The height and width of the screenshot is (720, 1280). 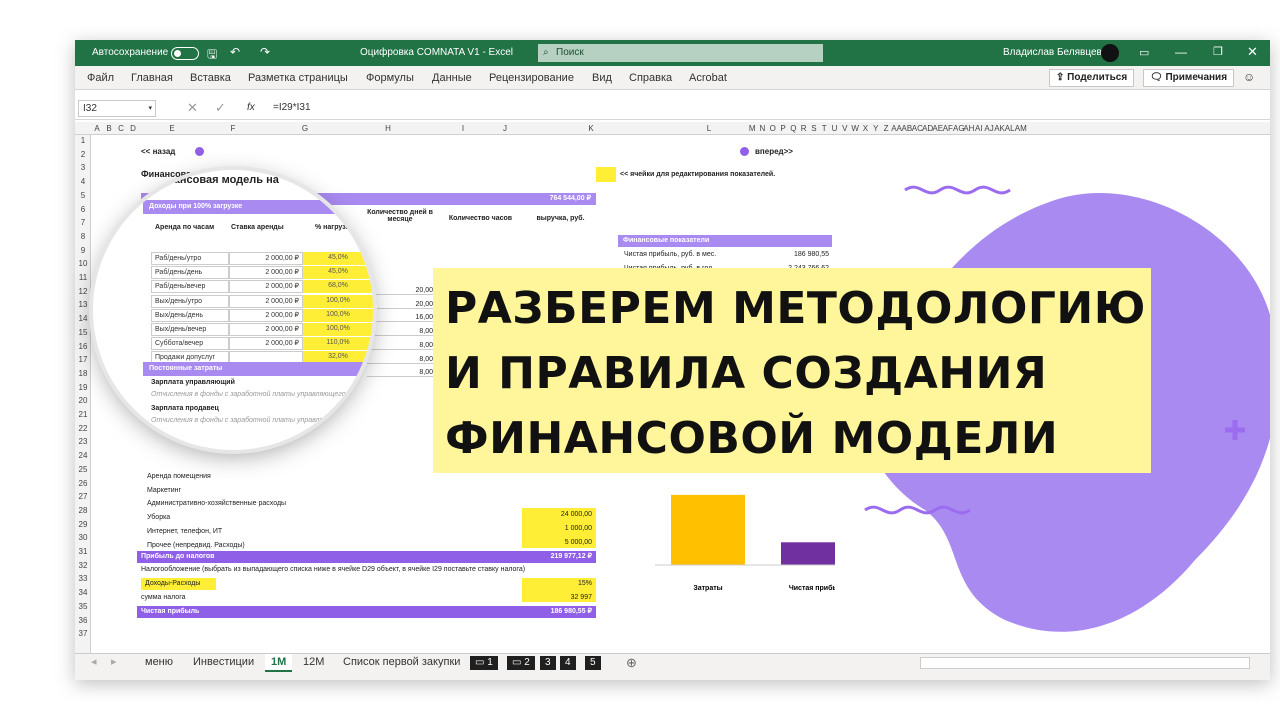 I want to click on row-header: 22, so click(x=83, y=428).